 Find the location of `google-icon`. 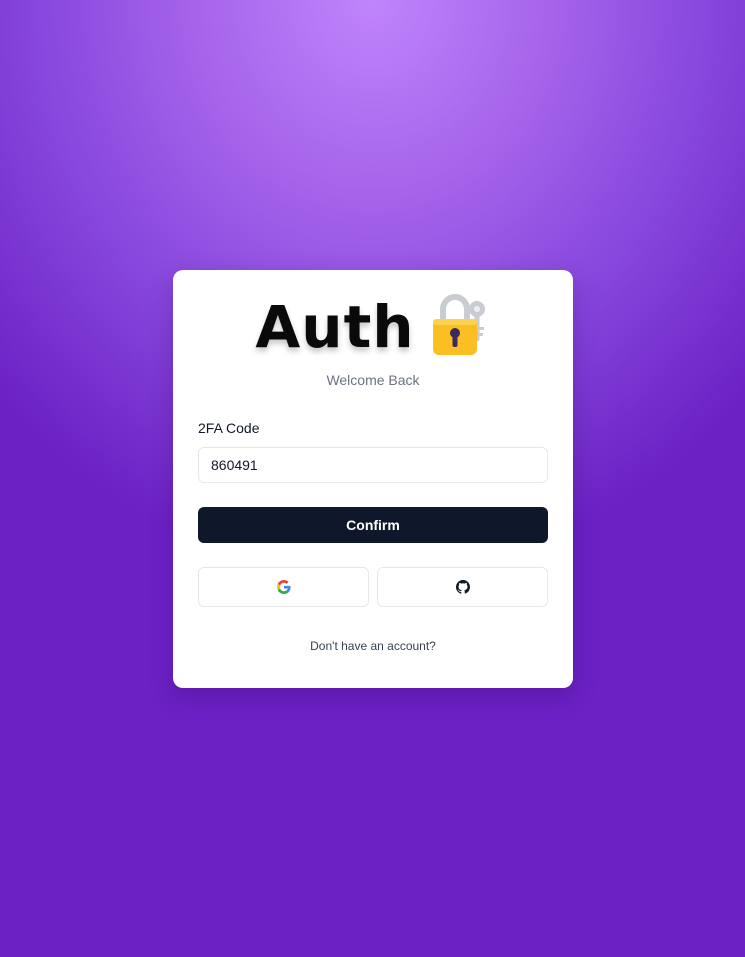

google-icon is located at coordinates (283, 587).